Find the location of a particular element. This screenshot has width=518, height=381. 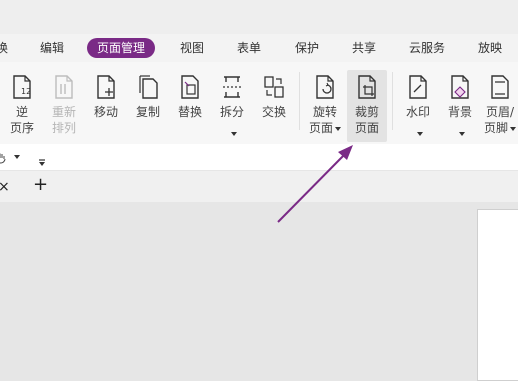

header-footer-dropdown-caret is located at coordinates (513, 128).